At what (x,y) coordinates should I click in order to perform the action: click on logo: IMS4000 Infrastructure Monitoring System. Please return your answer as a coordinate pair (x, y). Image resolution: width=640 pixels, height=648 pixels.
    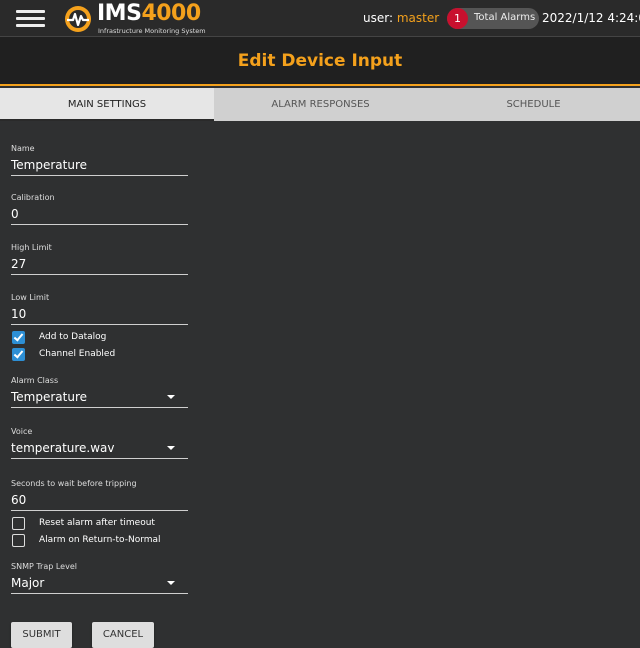
    Looking at the image, I should click on (139, 18).